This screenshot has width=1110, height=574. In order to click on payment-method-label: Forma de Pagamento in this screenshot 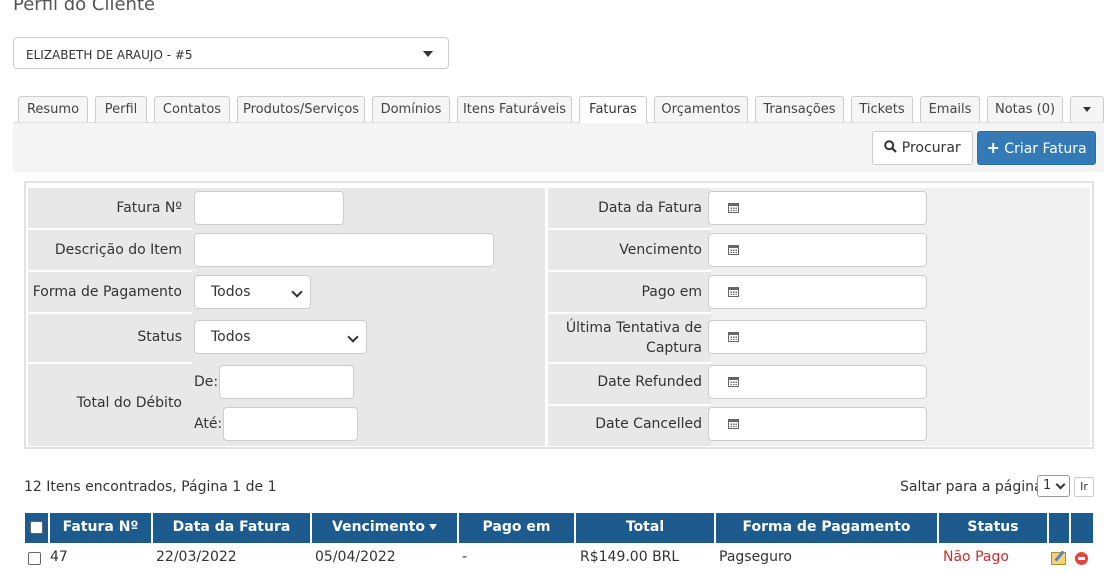, I will do `click(107, 292)`.